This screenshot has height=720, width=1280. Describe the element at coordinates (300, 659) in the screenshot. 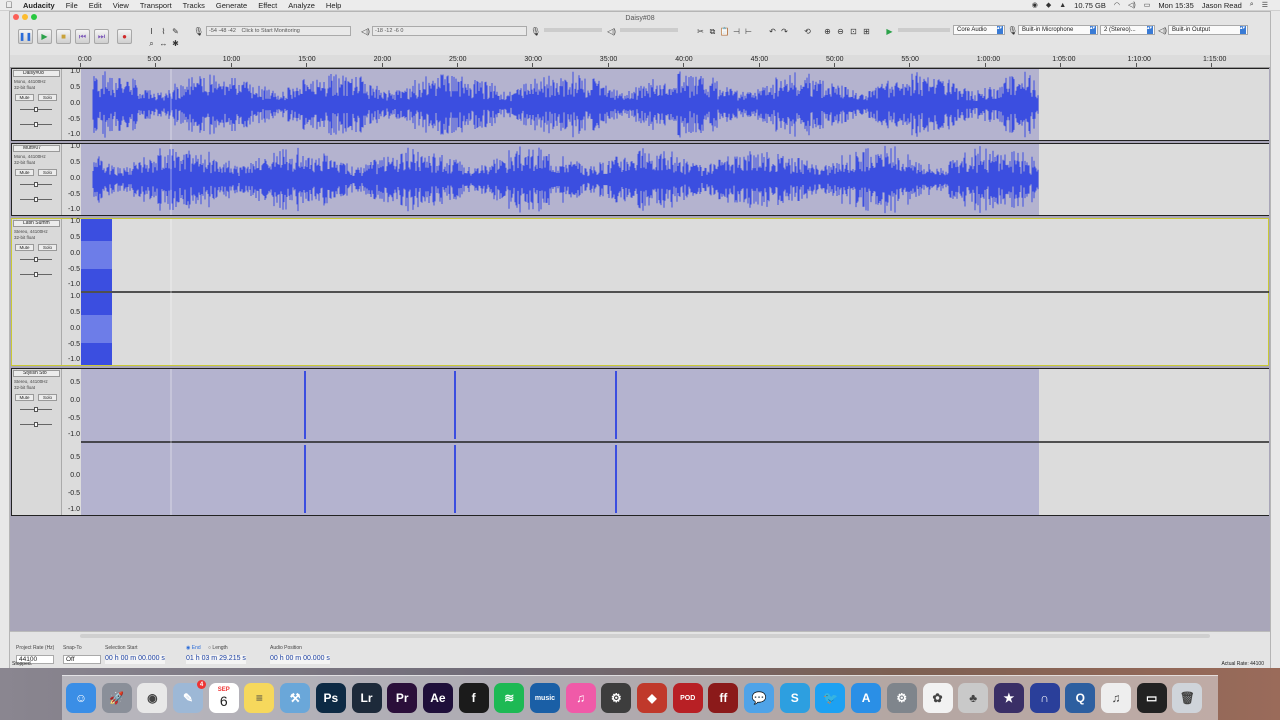

I see `audio-position-time: 00 h 00 m 00.000 s` at that location.